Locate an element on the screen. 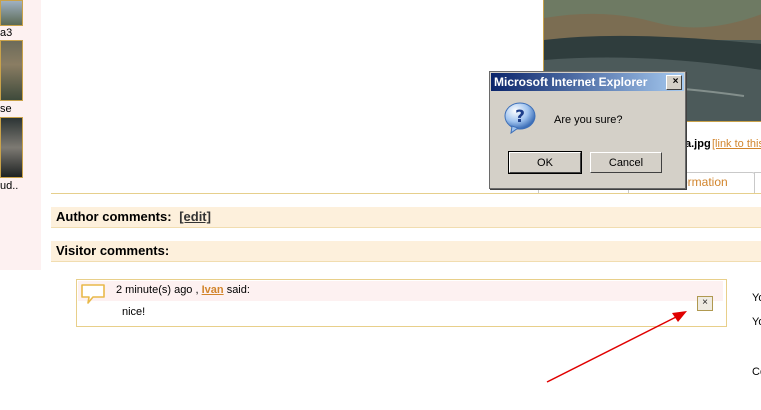  dialog-message: Are you sure? is located at coordinates (588, 120).